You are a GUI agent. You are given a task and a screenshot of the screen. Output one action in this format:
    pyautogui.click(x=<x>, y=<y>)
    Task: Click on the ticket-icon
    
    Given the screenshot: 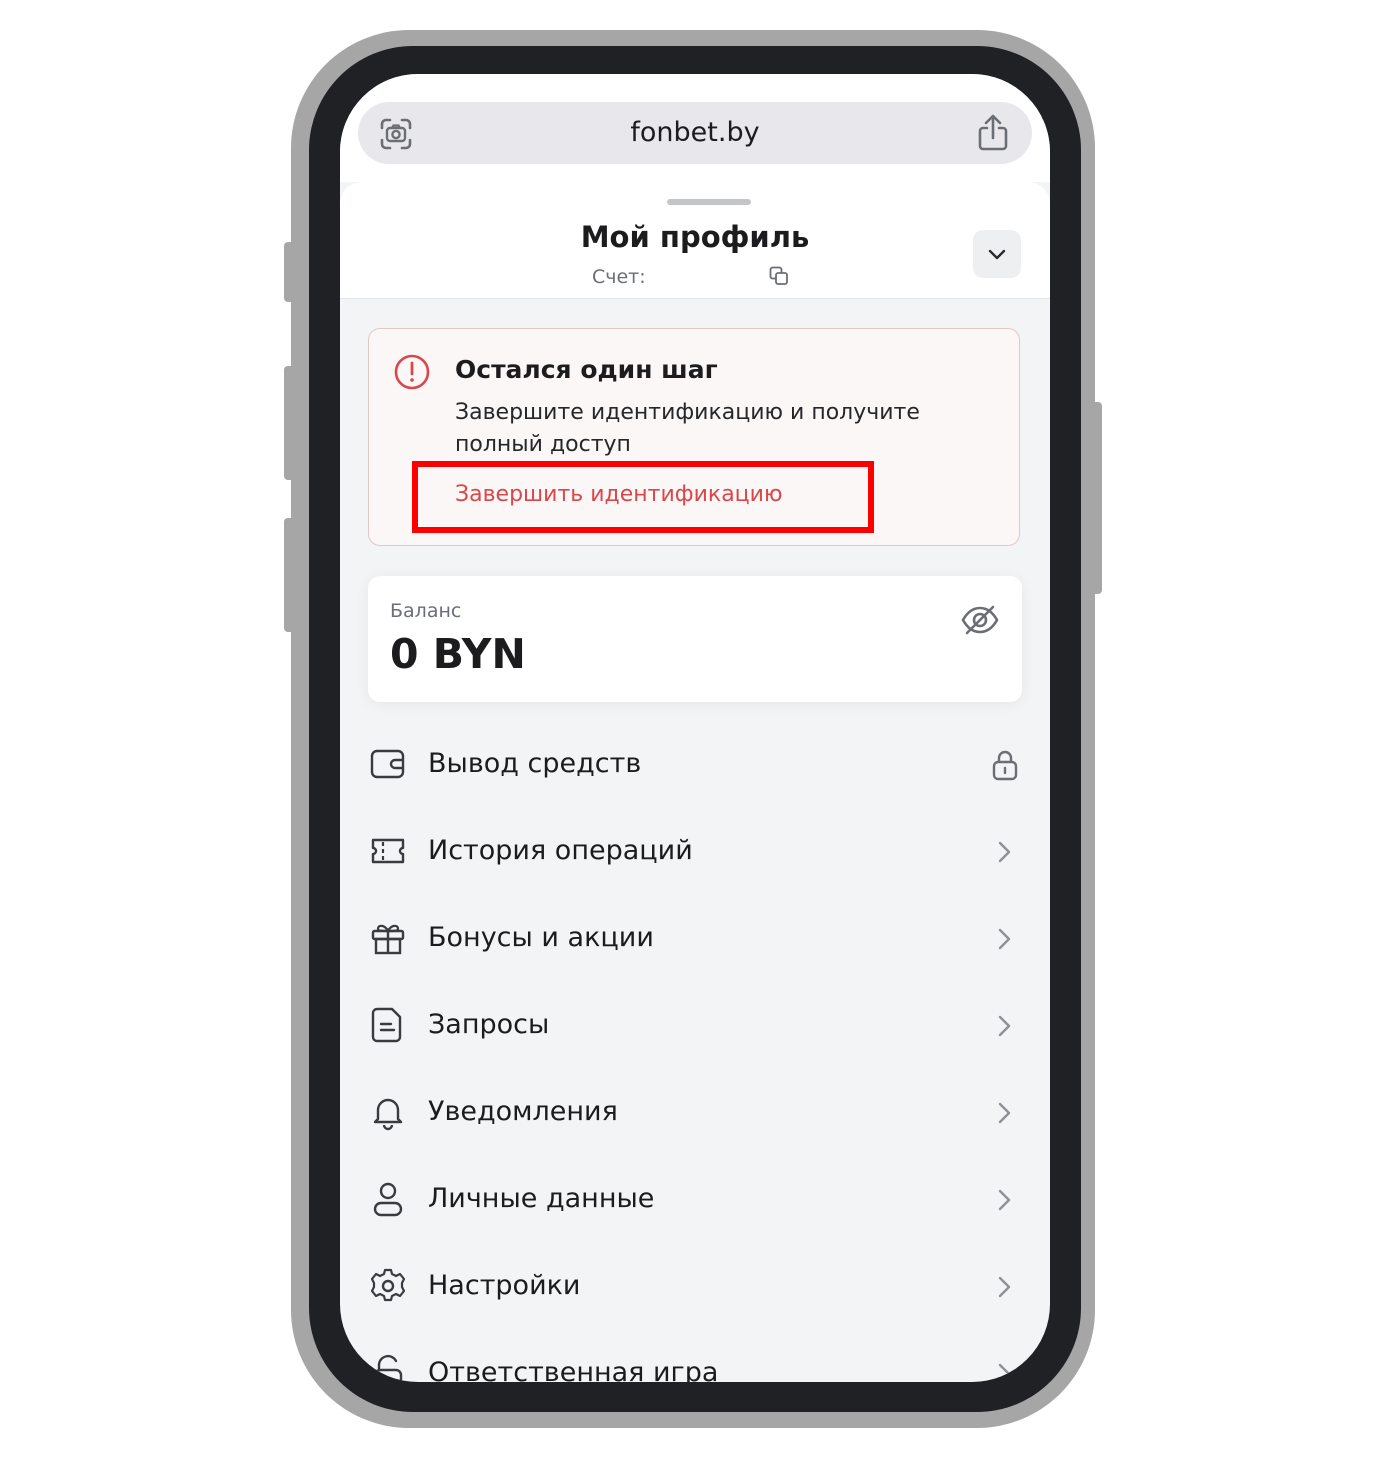 What is the action you would take?
    pyautogui.click(x=388, y=851)
    